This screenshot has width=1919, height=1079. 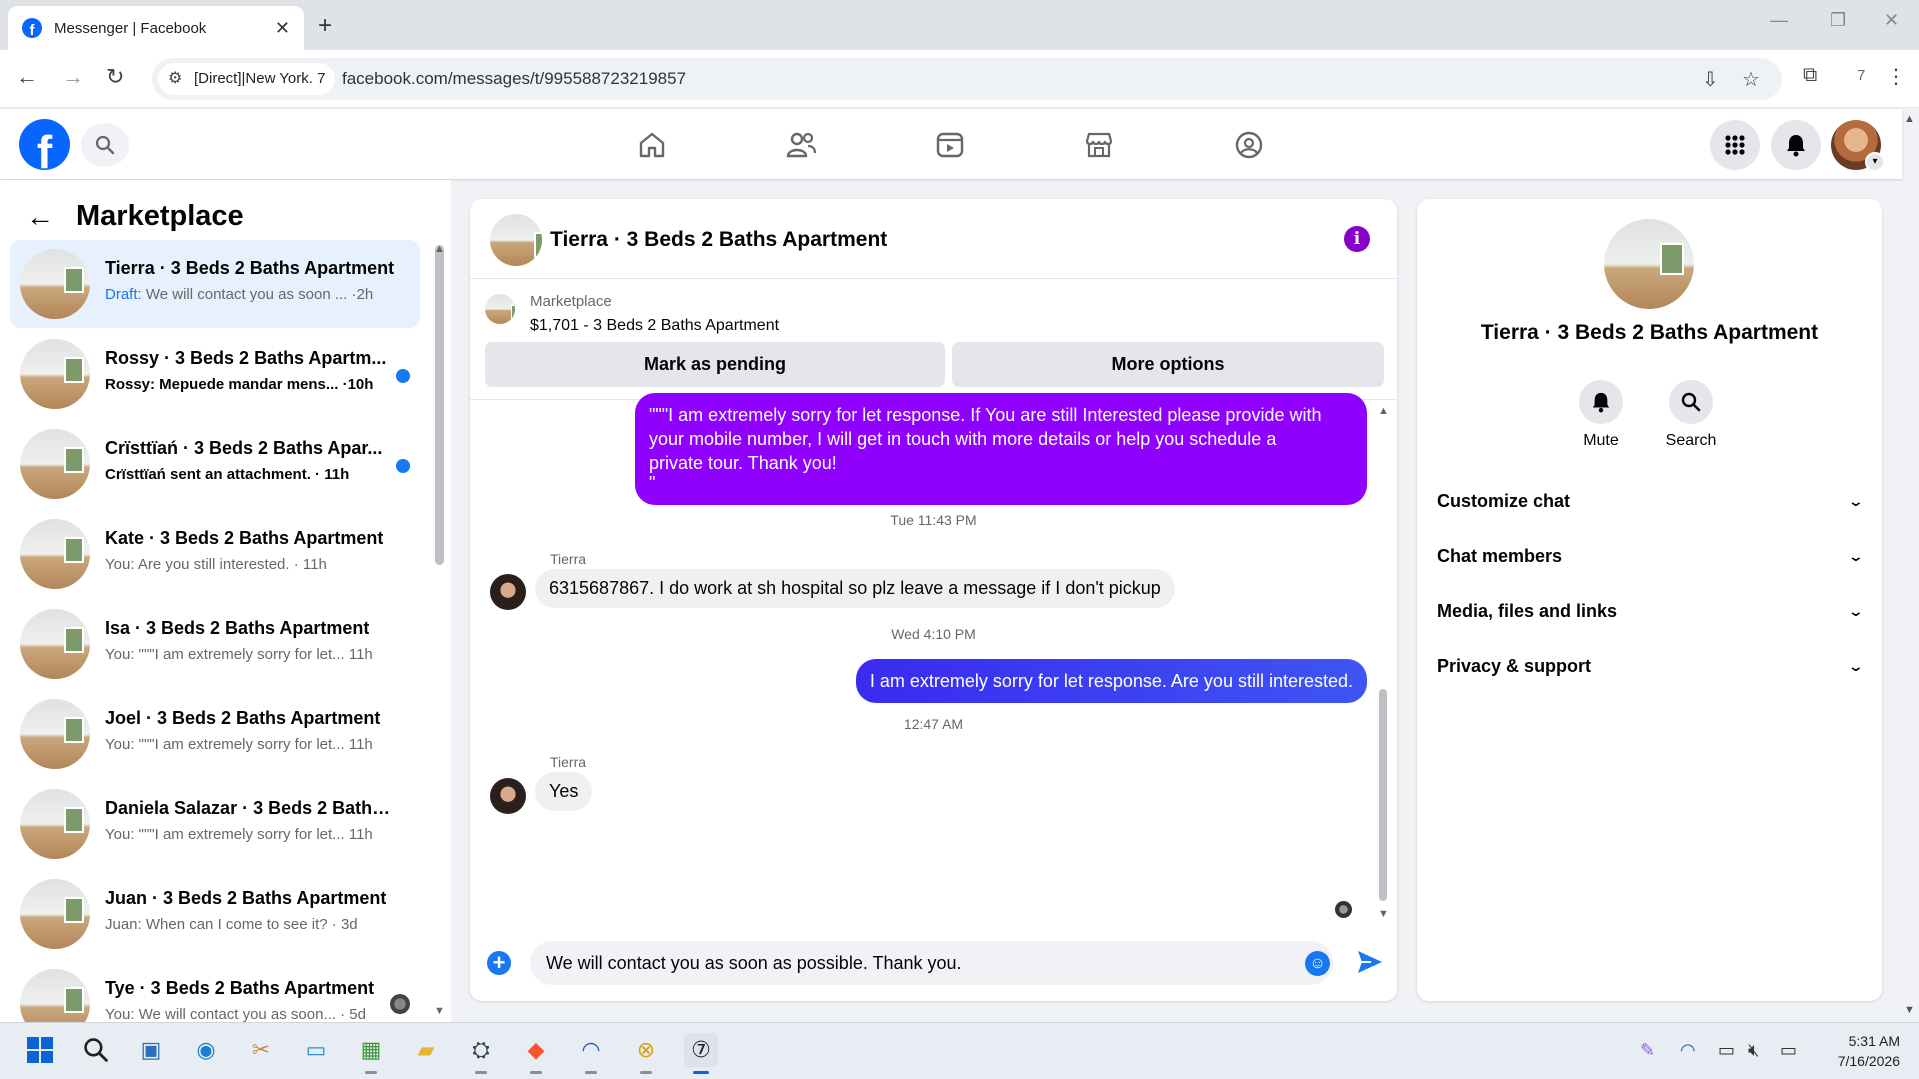 I want to click on emoji-icon: ☺, so click(x=1317, y=963).